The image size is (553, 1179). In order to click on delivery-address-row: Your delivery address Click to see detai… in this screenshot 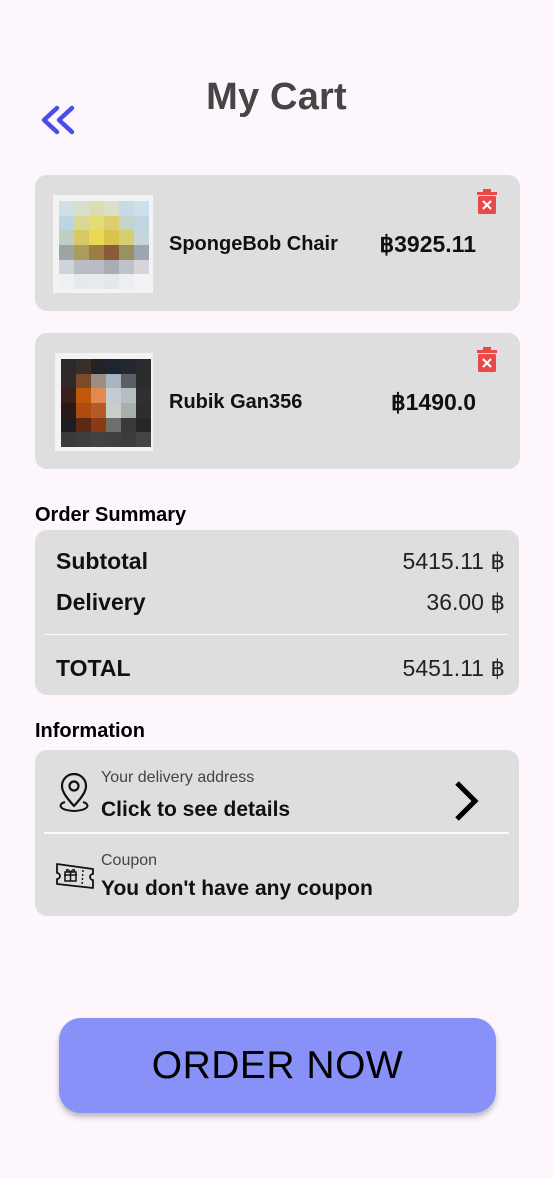, I will do `click(277, 791)`.